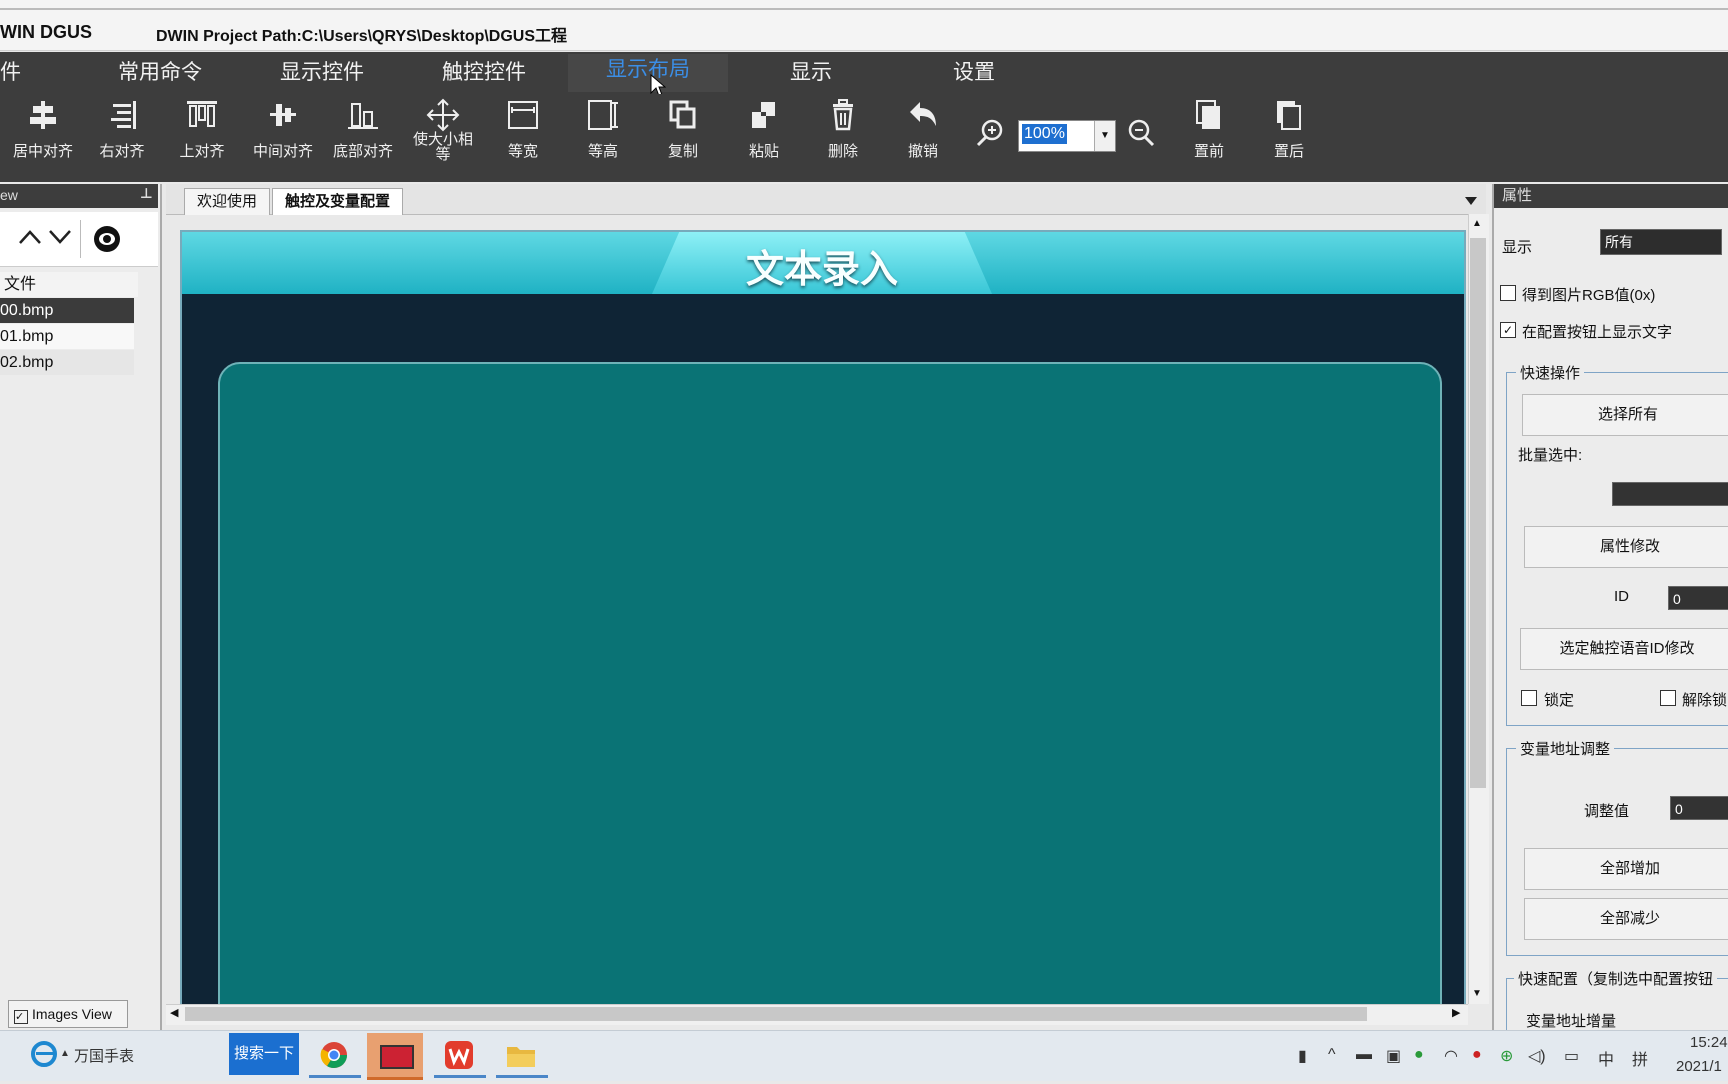 The image size is (1728, 1084). I want to click on voice-id-modify-button: 选定触控语音ID修改, so click(1624, 649).